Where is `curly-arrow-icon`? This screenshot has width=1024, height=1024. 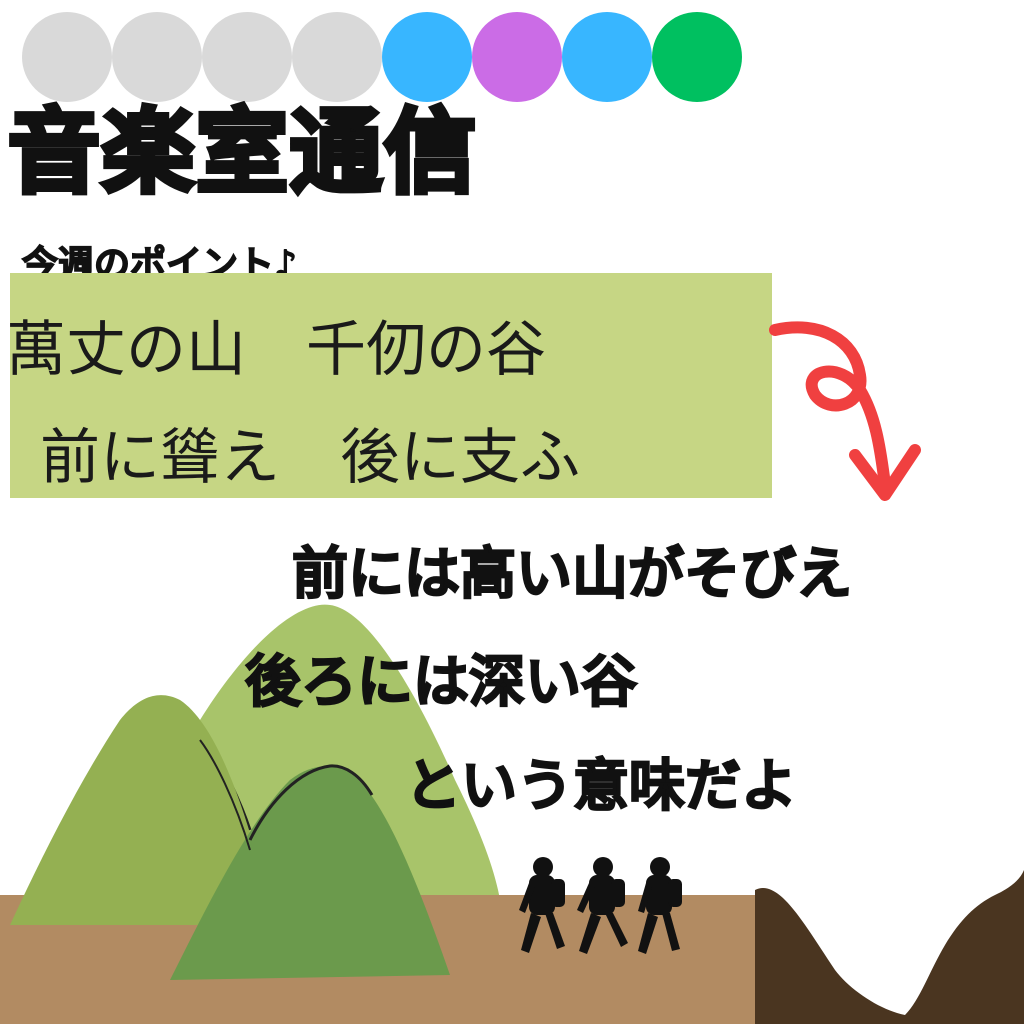 curly-arrow-icon is located at coordinates (845, 411).